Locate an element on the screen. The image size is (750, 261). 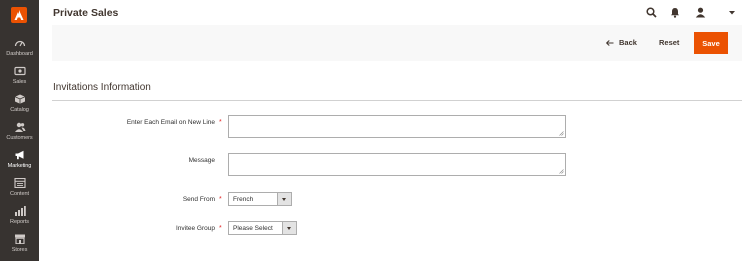
store-icon is located at coordinates (19, 239).